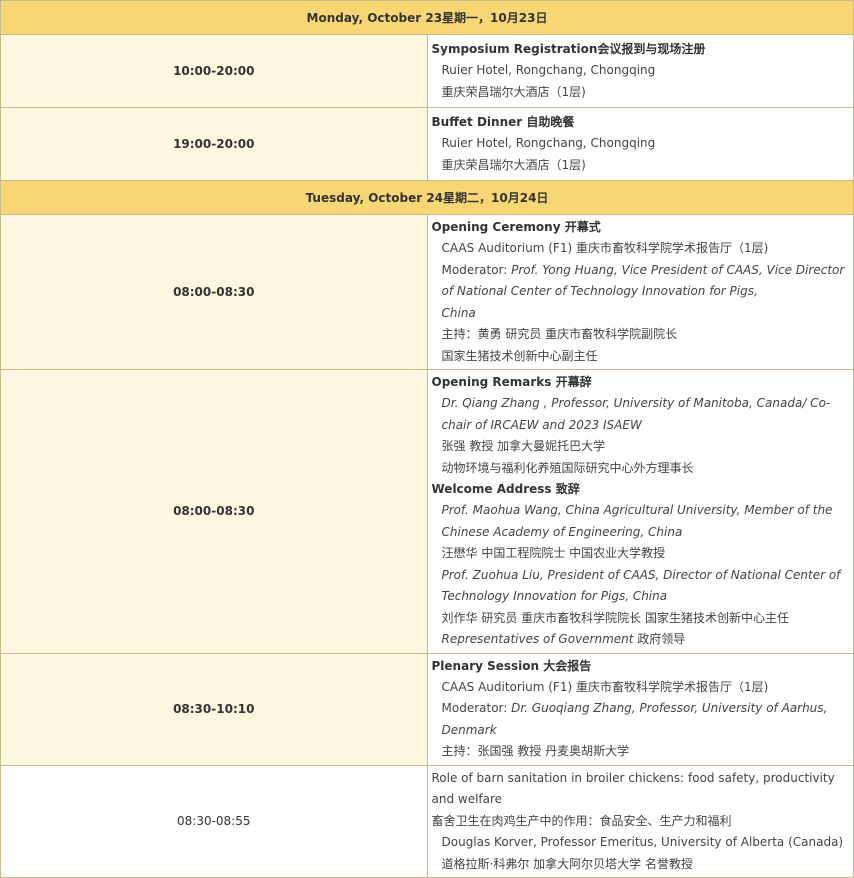 This screenshot has height=878, width=854. Describe the element at coordinates (535, 751) in the screenshot. I see `host-cn: 主持：张国强 教授 丹麦奥胡斯大学` at that location.